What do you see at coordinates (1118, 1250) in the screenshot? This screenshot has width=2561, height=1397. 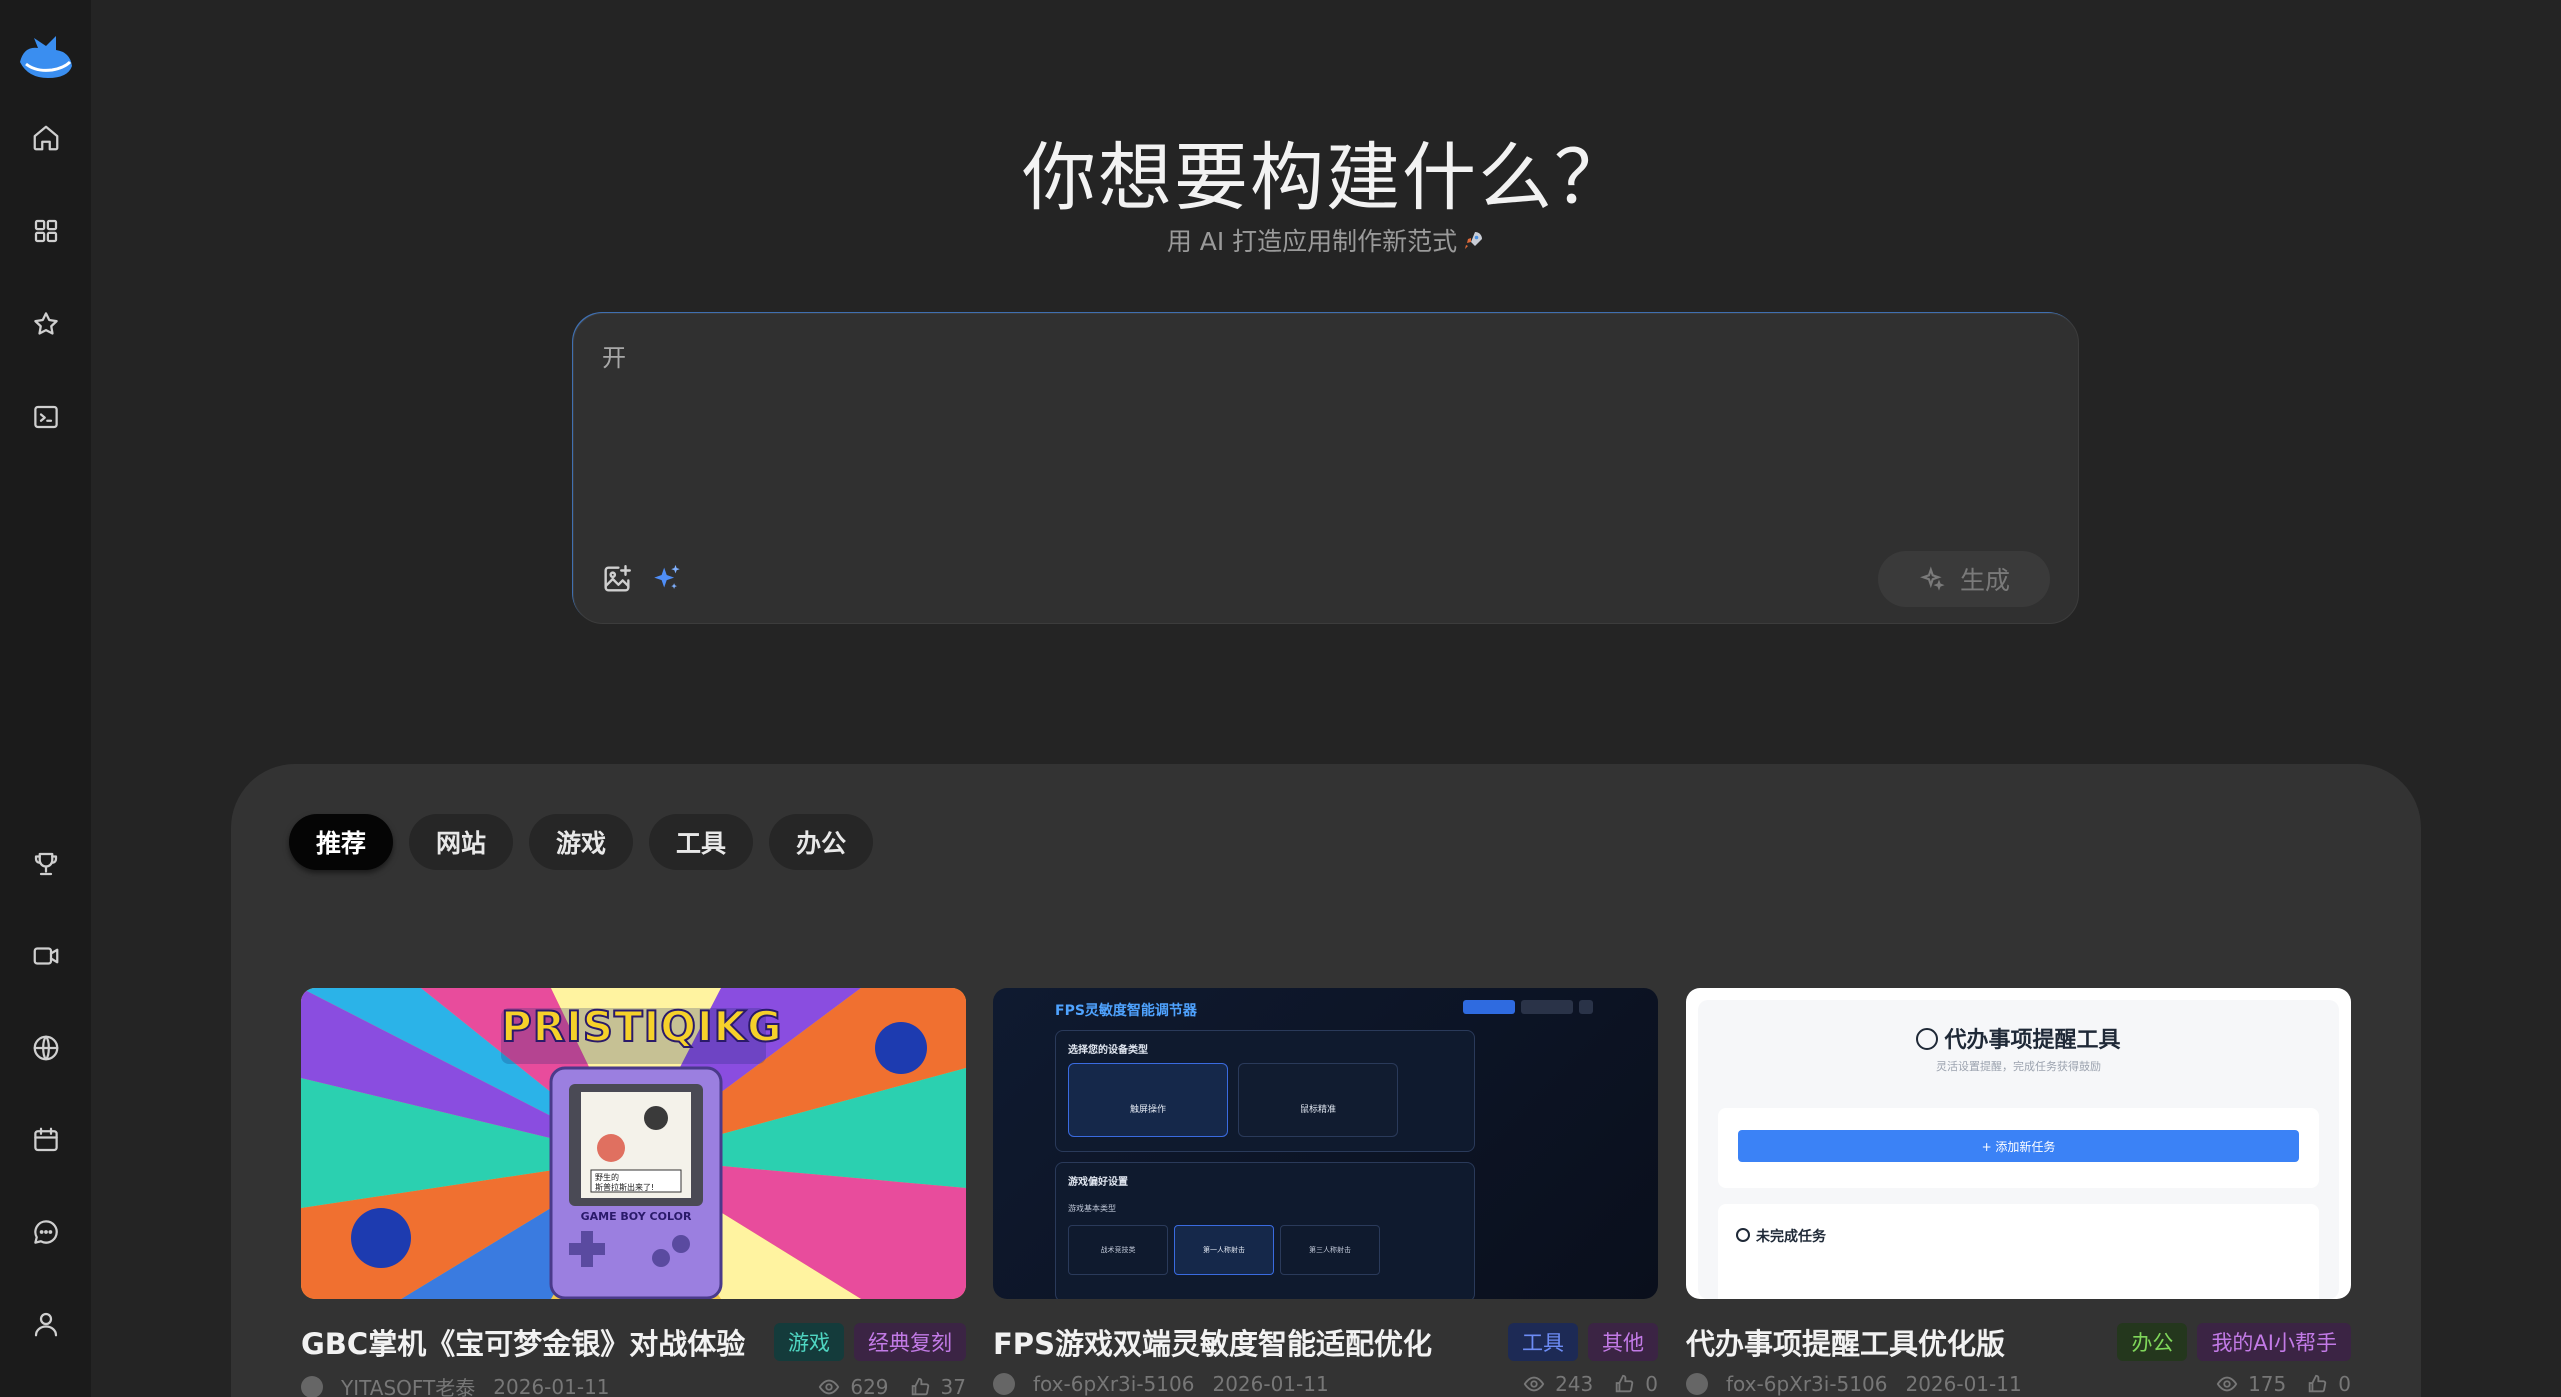 I see `thumb-mode: 战术竞技类` at bounding box center [1118, 1250].